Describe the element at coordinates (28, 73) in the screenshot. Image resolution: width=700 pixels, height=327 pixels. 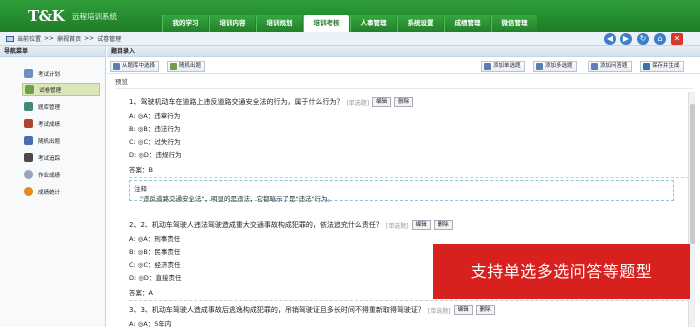
I see `calendar-icon` at that location.